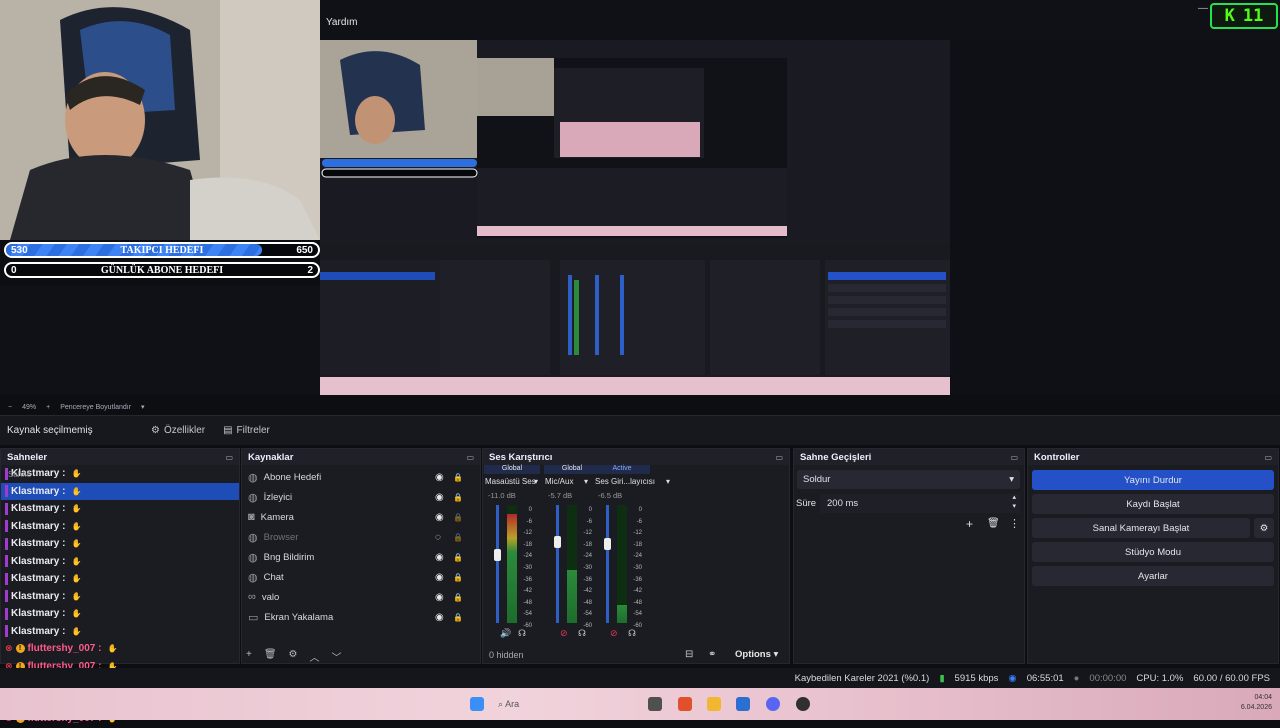 The image size is (1280, 728). Describe the element at coordinates (477, 704) in the screenshot. I see `start-menu-icon` at that location.